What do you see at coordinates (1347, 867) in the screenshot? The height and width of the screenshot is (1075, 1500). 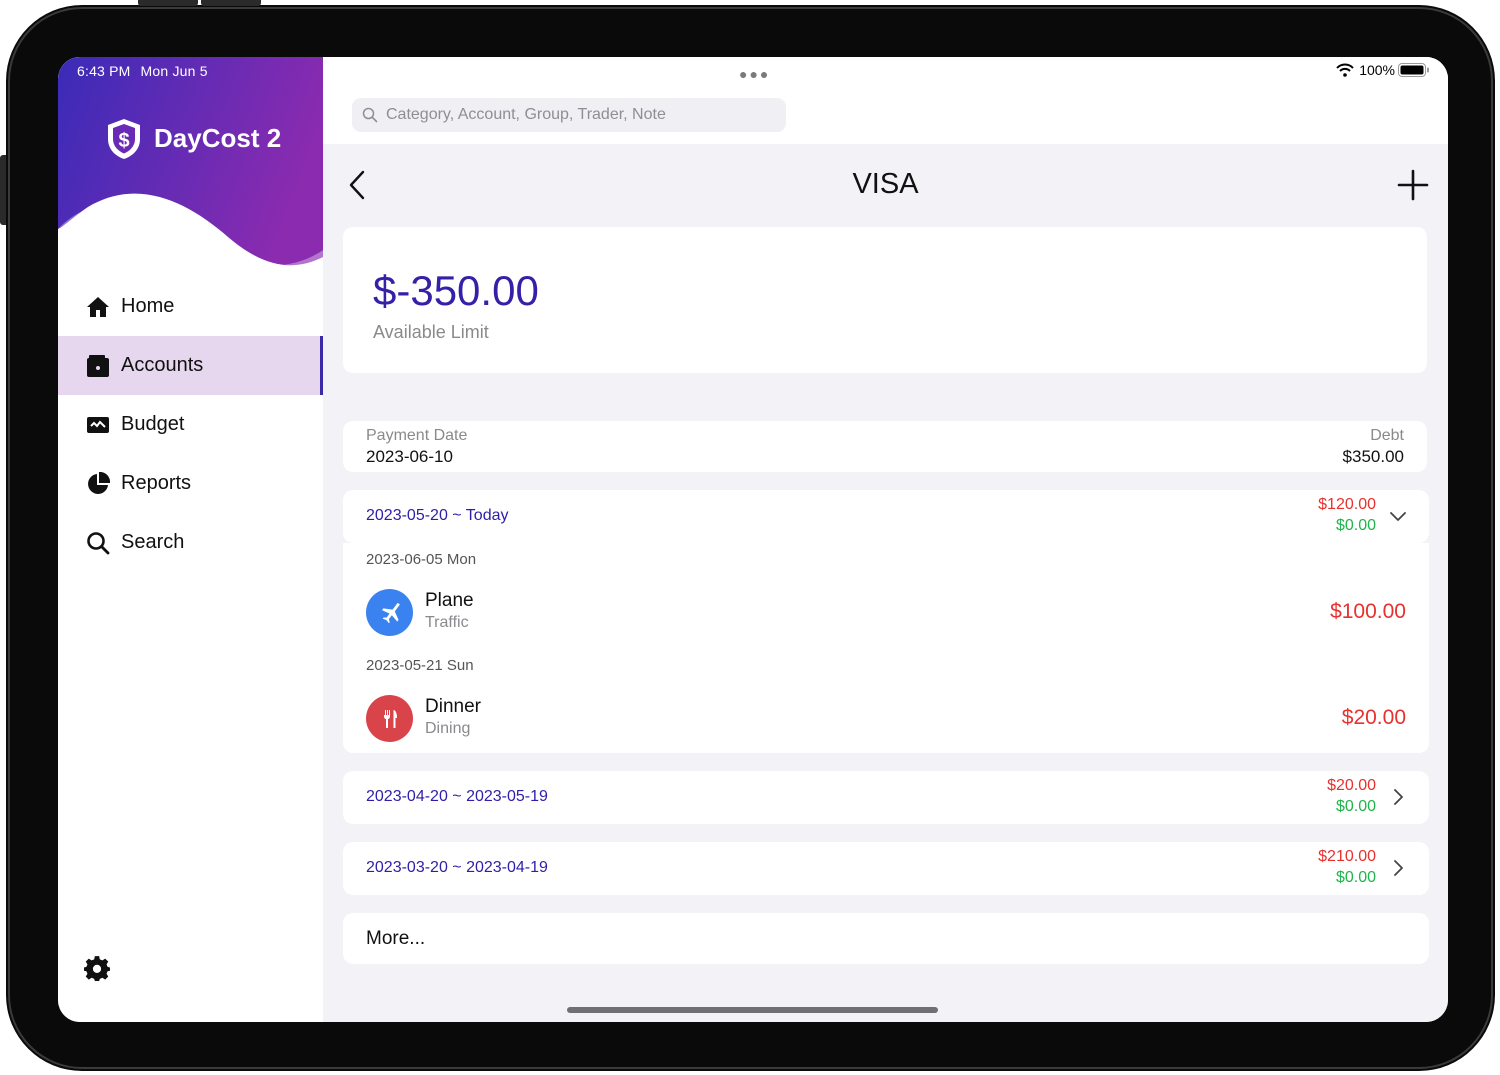 I see `period-amounts: $210.00 $0.00` at bounding box center [1347, 867].